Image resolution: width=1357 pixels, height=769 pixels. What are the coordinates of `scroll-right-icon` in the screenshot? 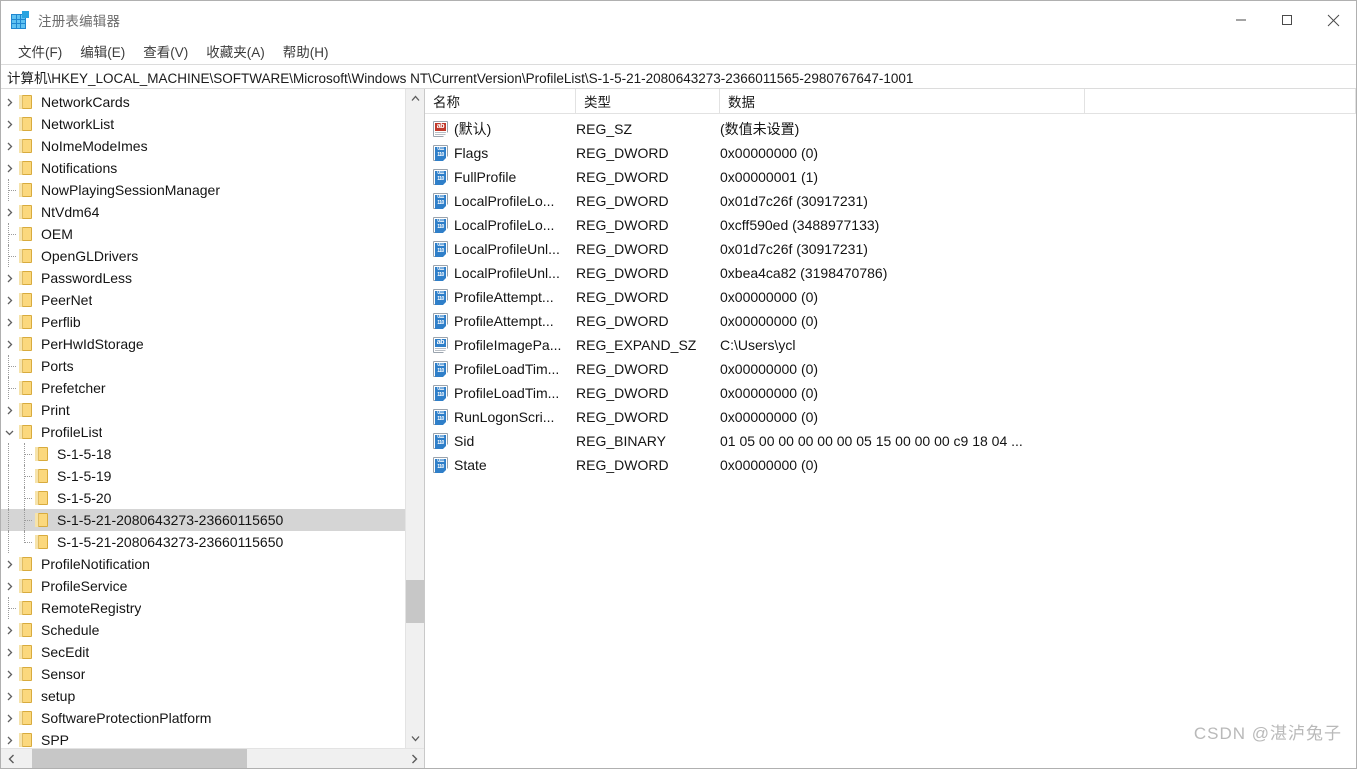 It's located at (414, 758).